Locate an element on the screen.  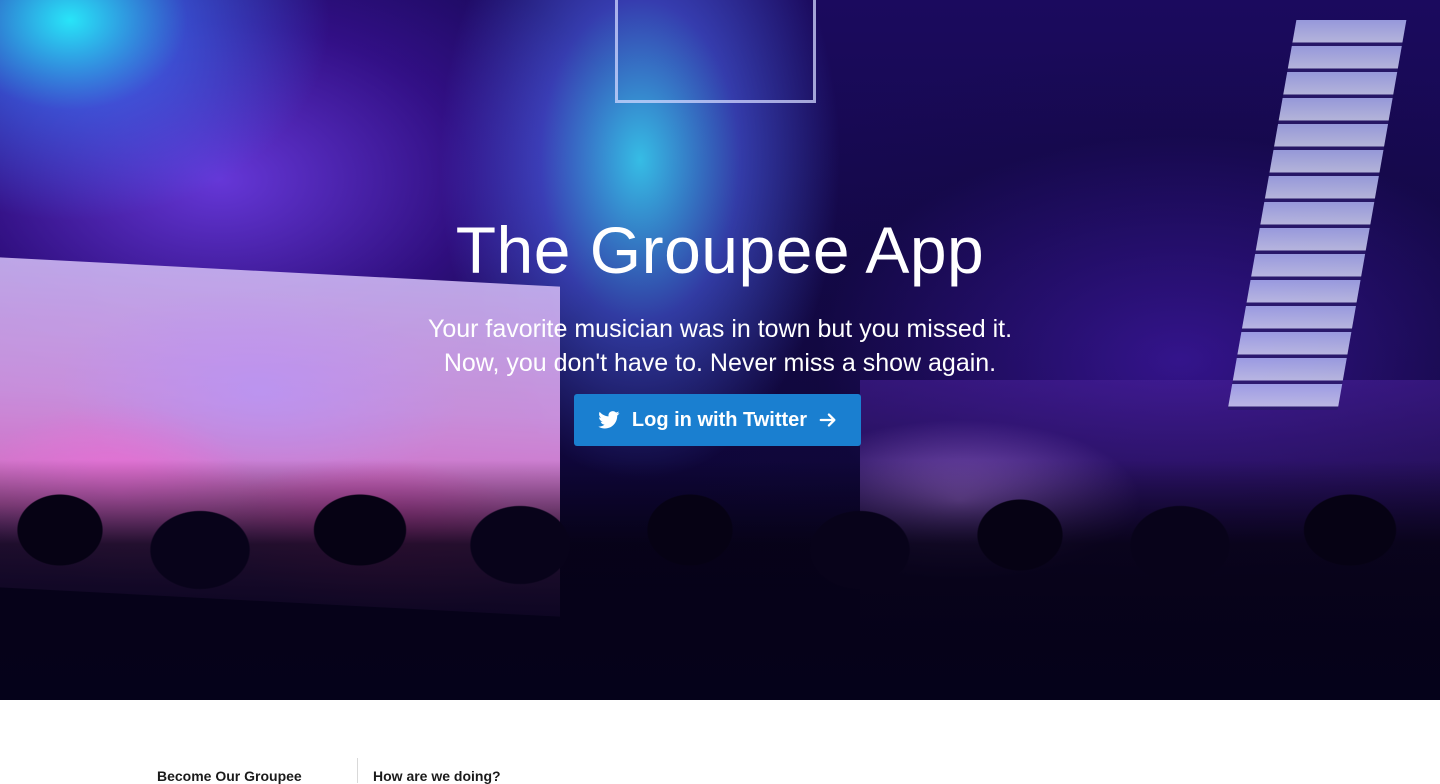
hero-title: The Groupee App is located at coordinates (720, 250).